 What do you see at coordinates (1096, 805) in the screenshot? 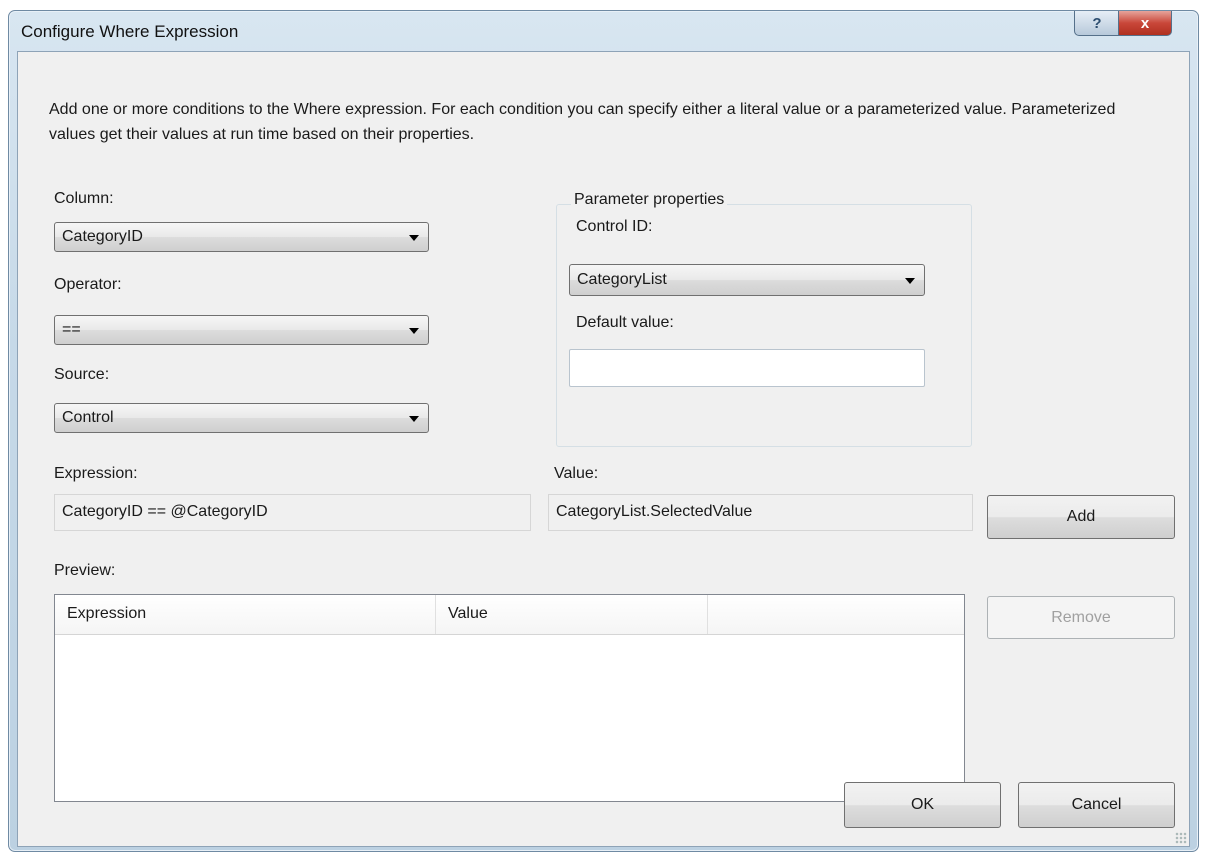
I see `cancel-button: Cancel` at bounding box center [1096, 805].